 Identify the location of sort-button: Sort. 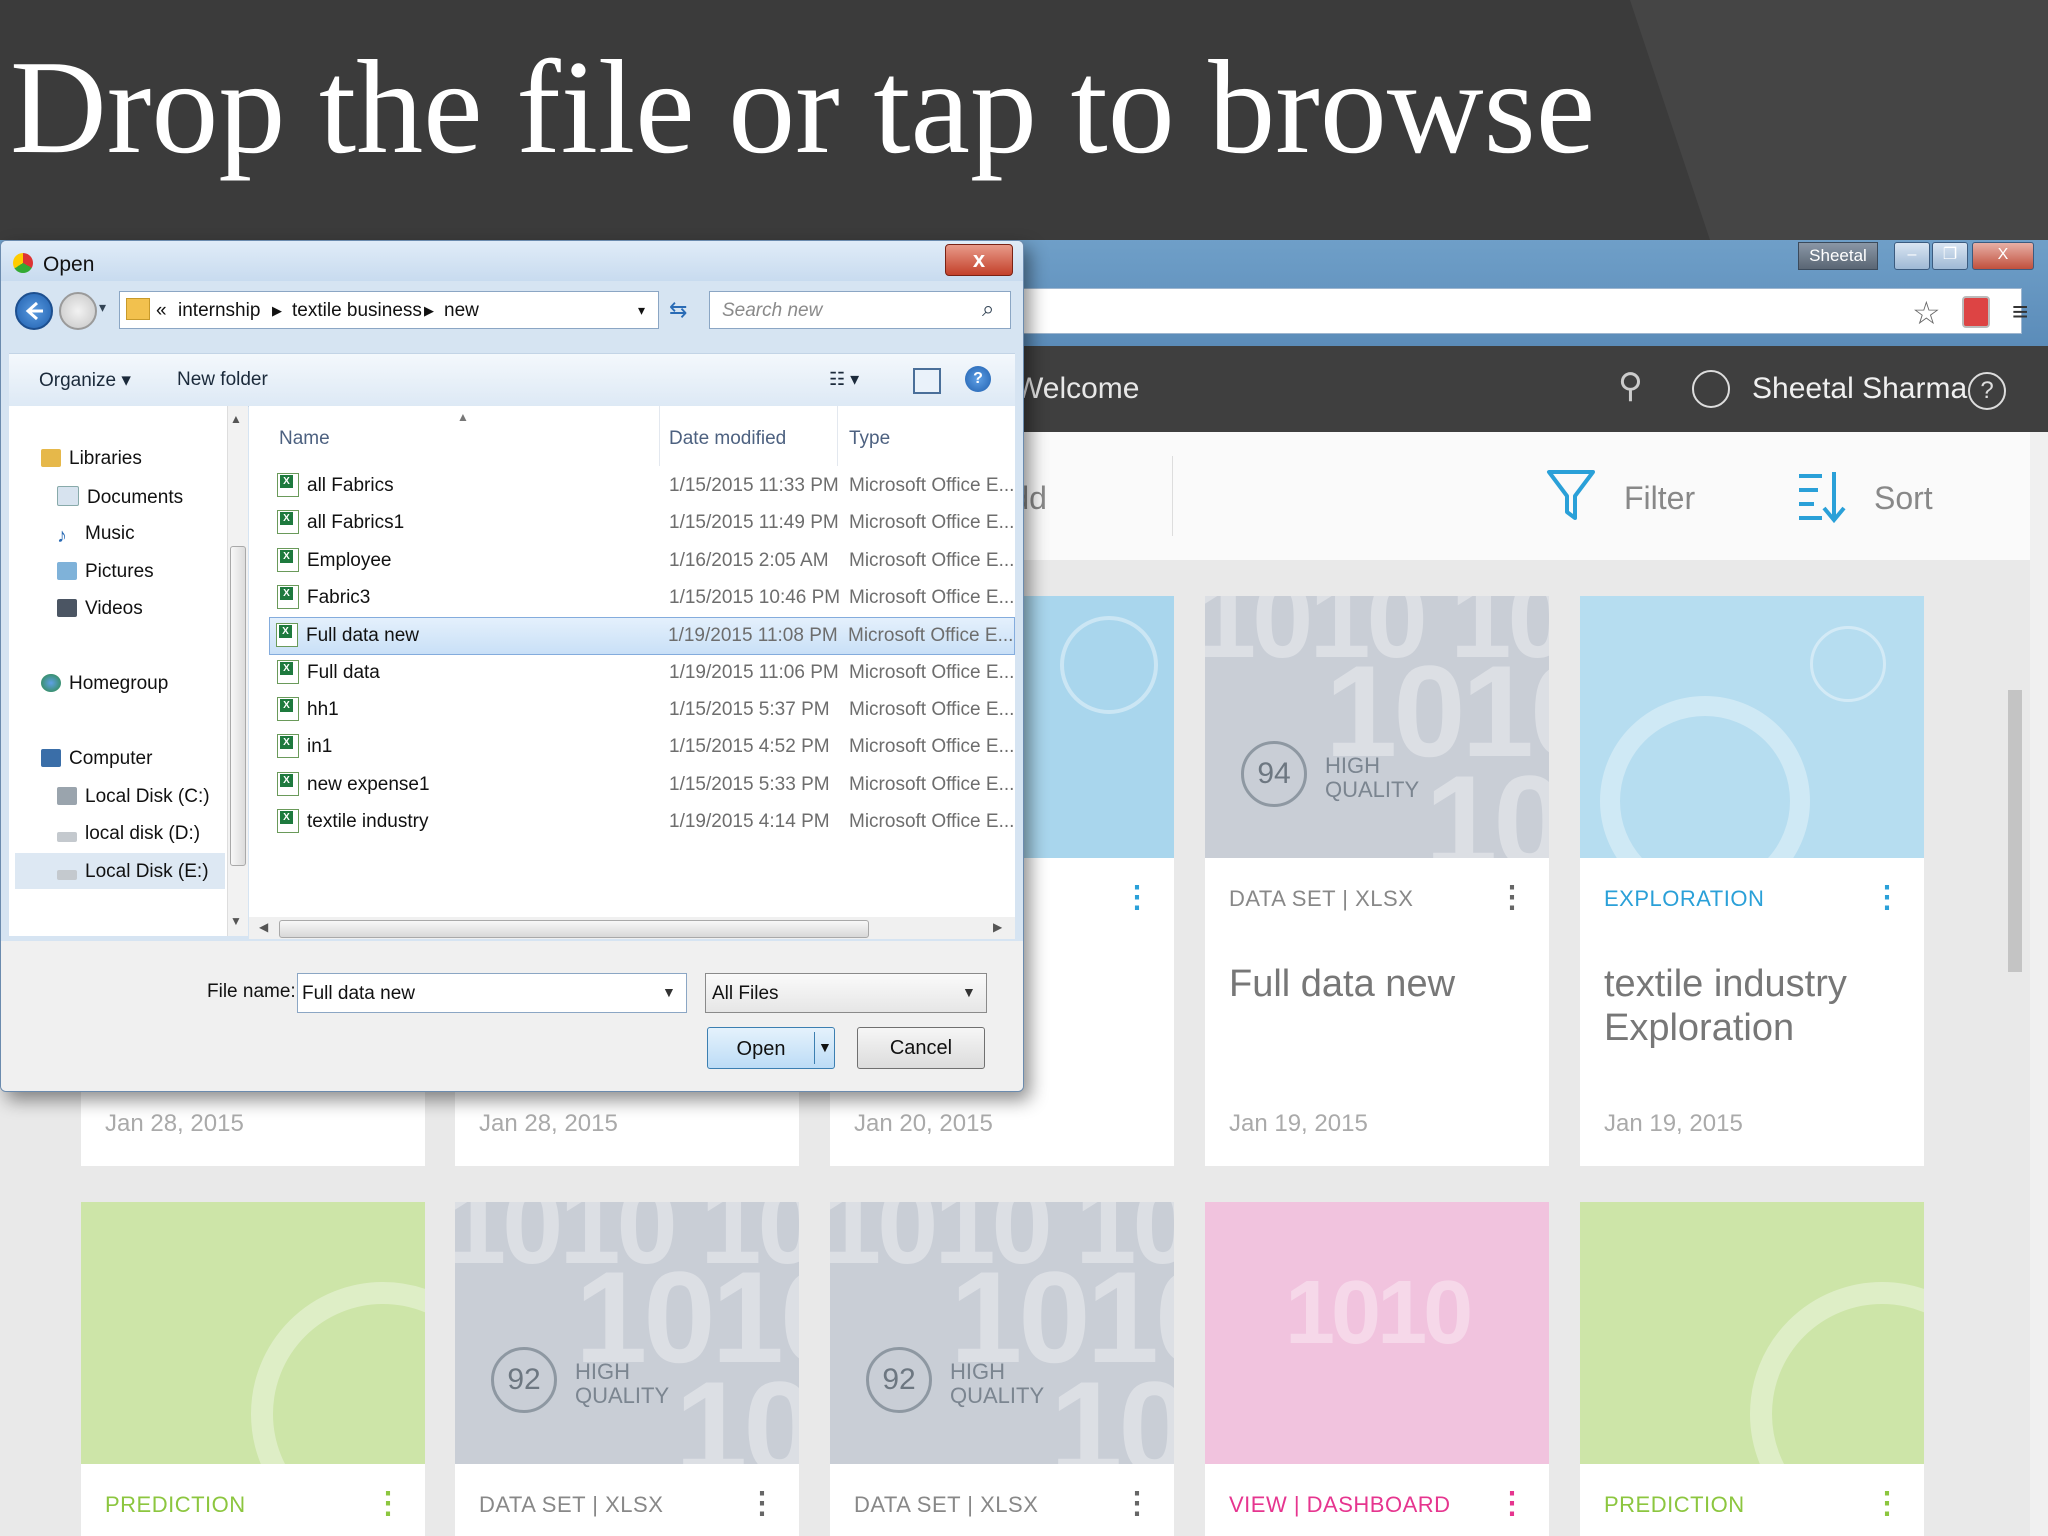
(1903, 498).